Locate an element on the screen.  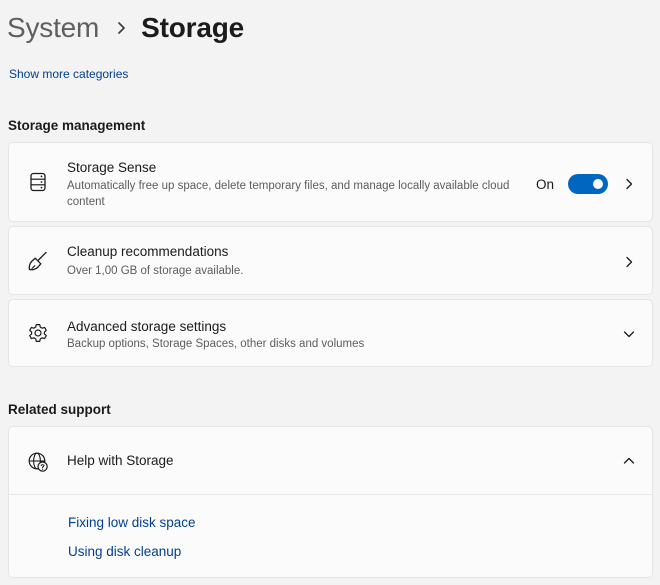
help-with-storage-title: Help with Storage is located at coordinates (120, 460).